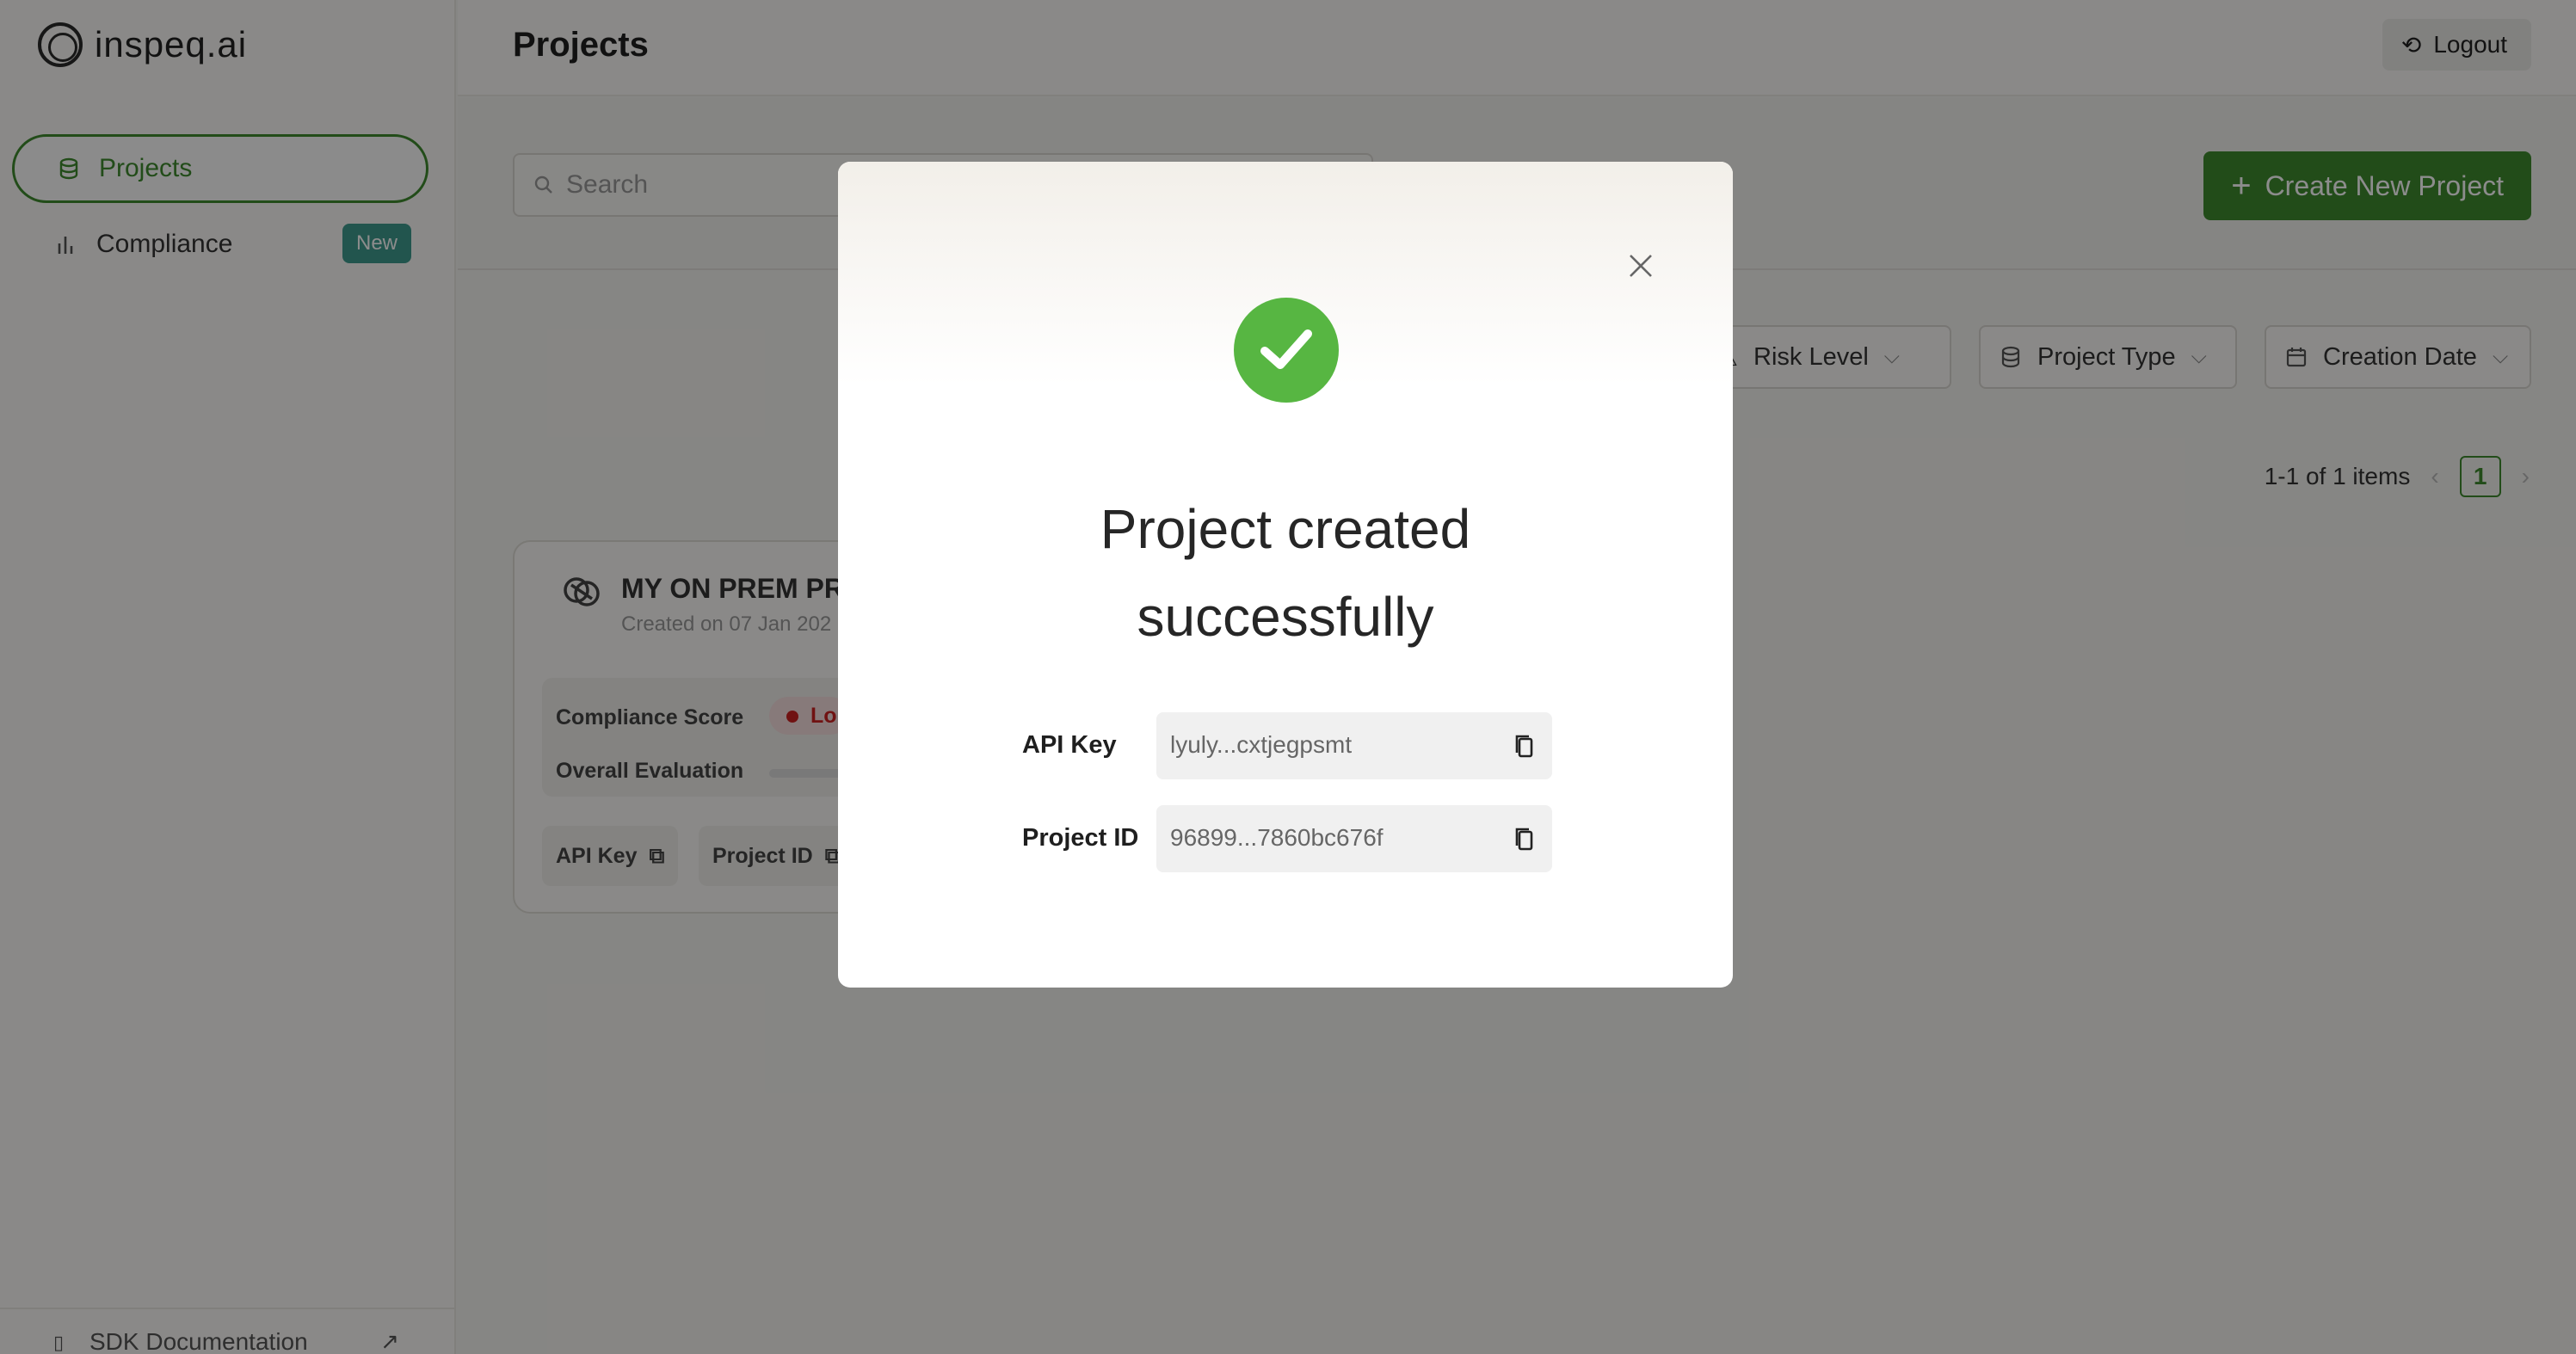  I want to click on project-id-row: Project ID 96899...7860bc676f, so click(1289, 839).